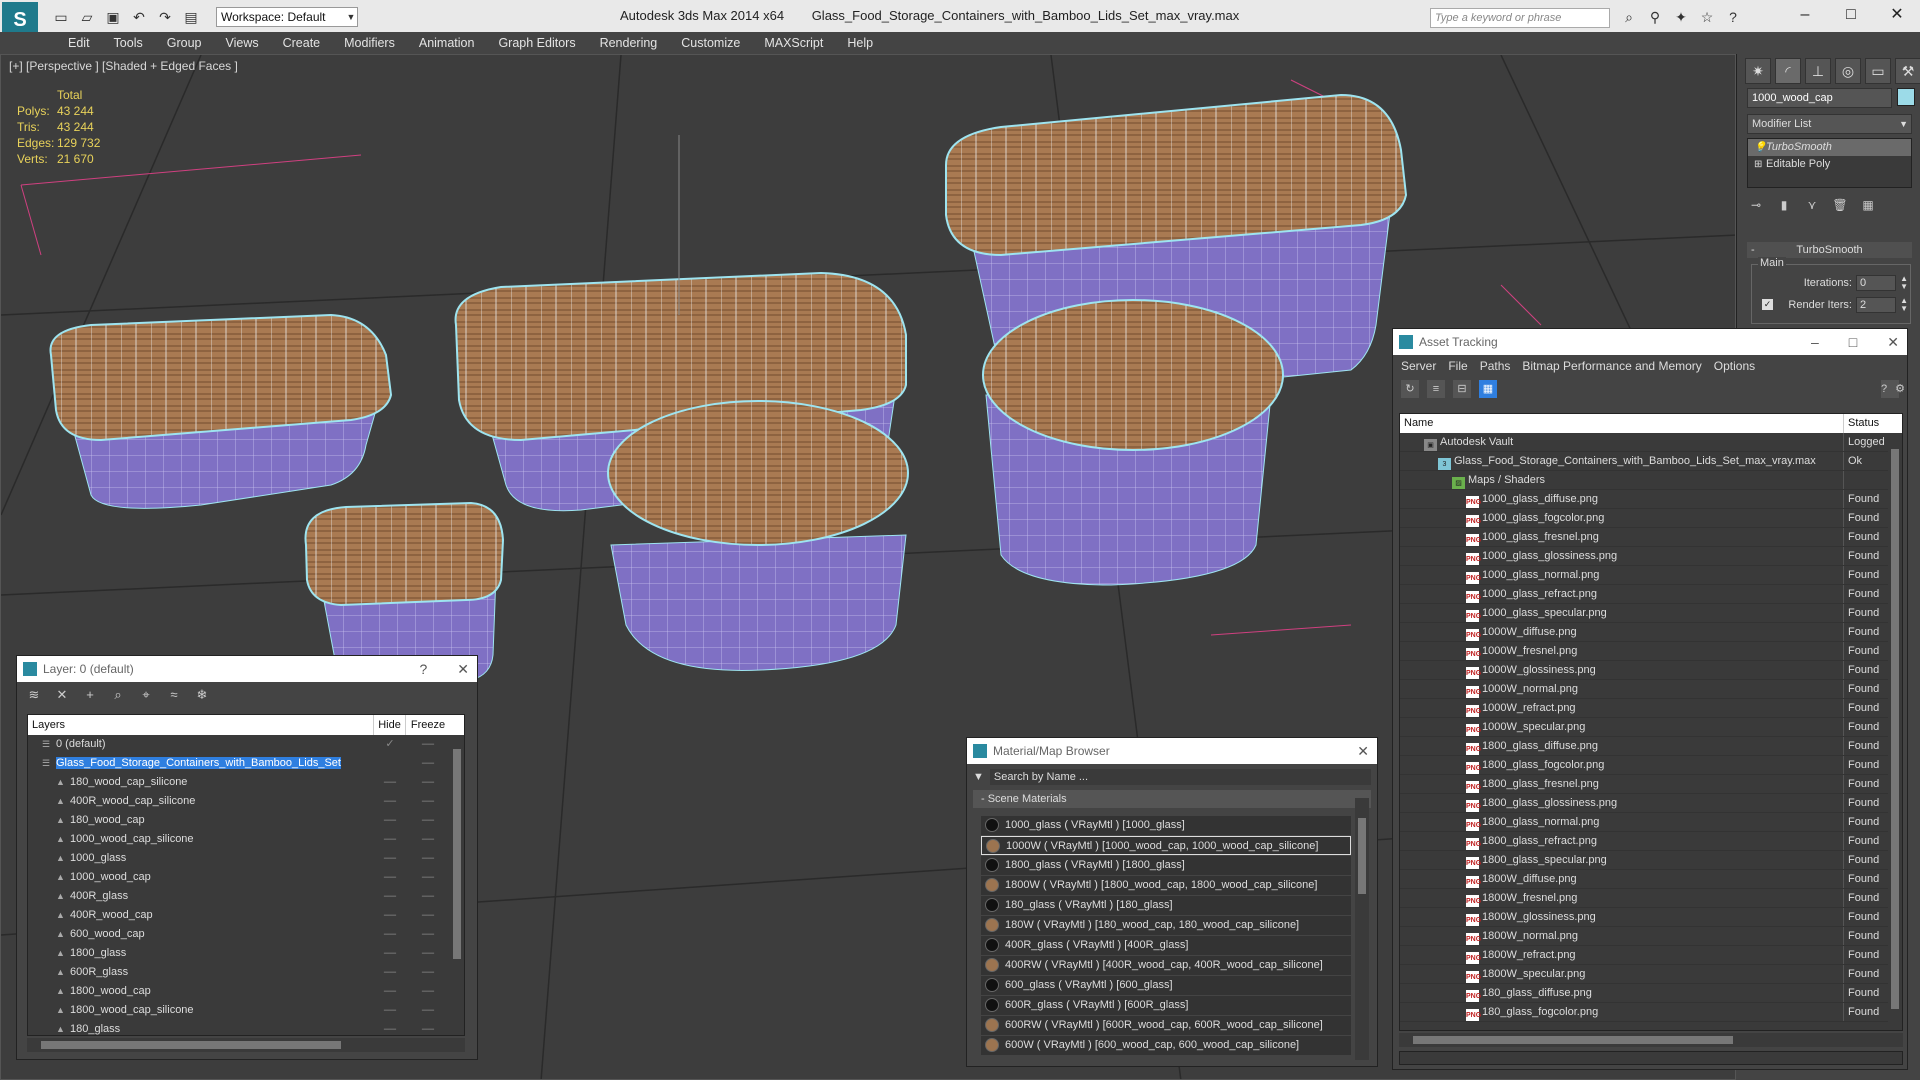 The width and height of the screenshot is (1920, 1080). I want to click on asset-row: PNG1800_glass_diffuse.png Found, so click(1651, 746).